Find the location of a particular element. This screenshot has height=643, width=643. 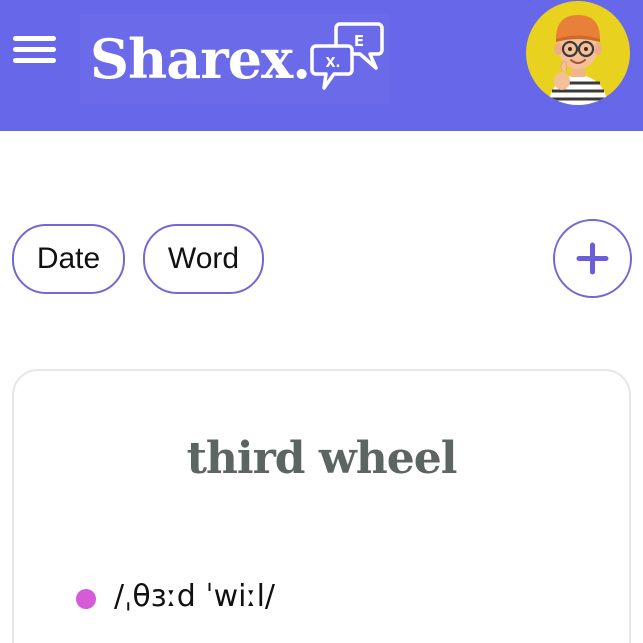

bubble-letter-x: X. is located at coordinates (333, 63).